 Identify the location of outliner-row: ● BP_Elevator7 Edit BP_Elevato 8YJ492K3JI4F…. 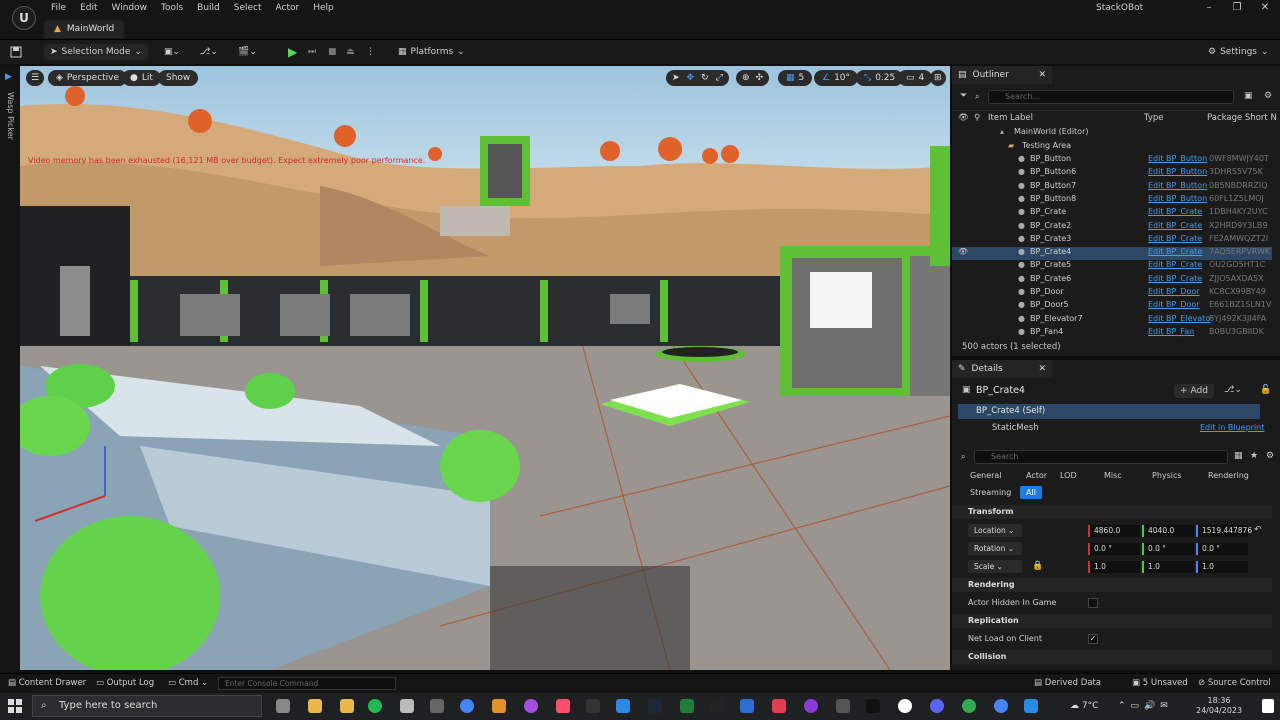
(1112, 320).